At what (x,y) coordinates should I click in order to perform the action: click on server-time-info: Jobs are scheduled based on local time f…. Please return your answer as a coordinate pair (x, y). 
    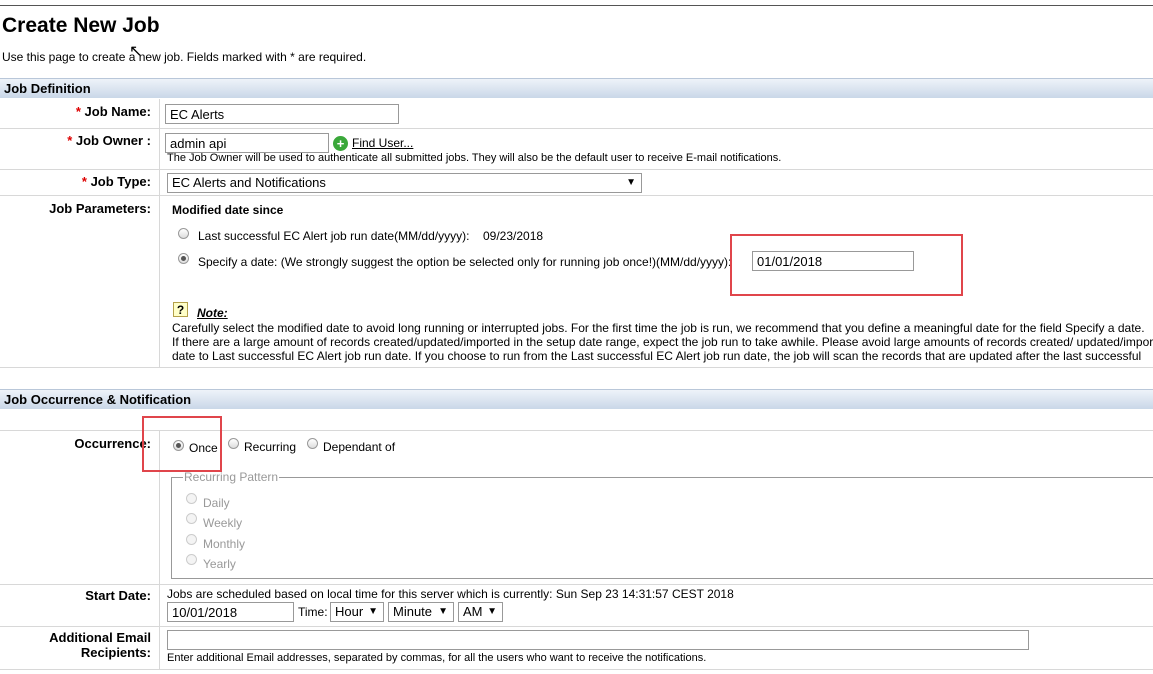
    Looking at the image, I should click on (450, 594).